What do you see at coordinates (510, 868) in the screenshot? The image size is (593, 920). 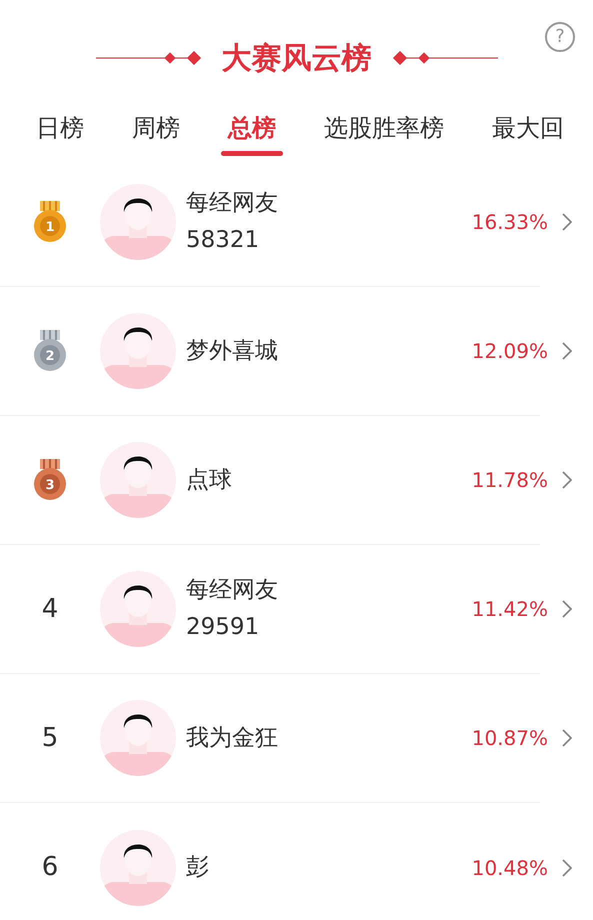 I see `return-rate: 10.48%` at bounding box center [510, 868].